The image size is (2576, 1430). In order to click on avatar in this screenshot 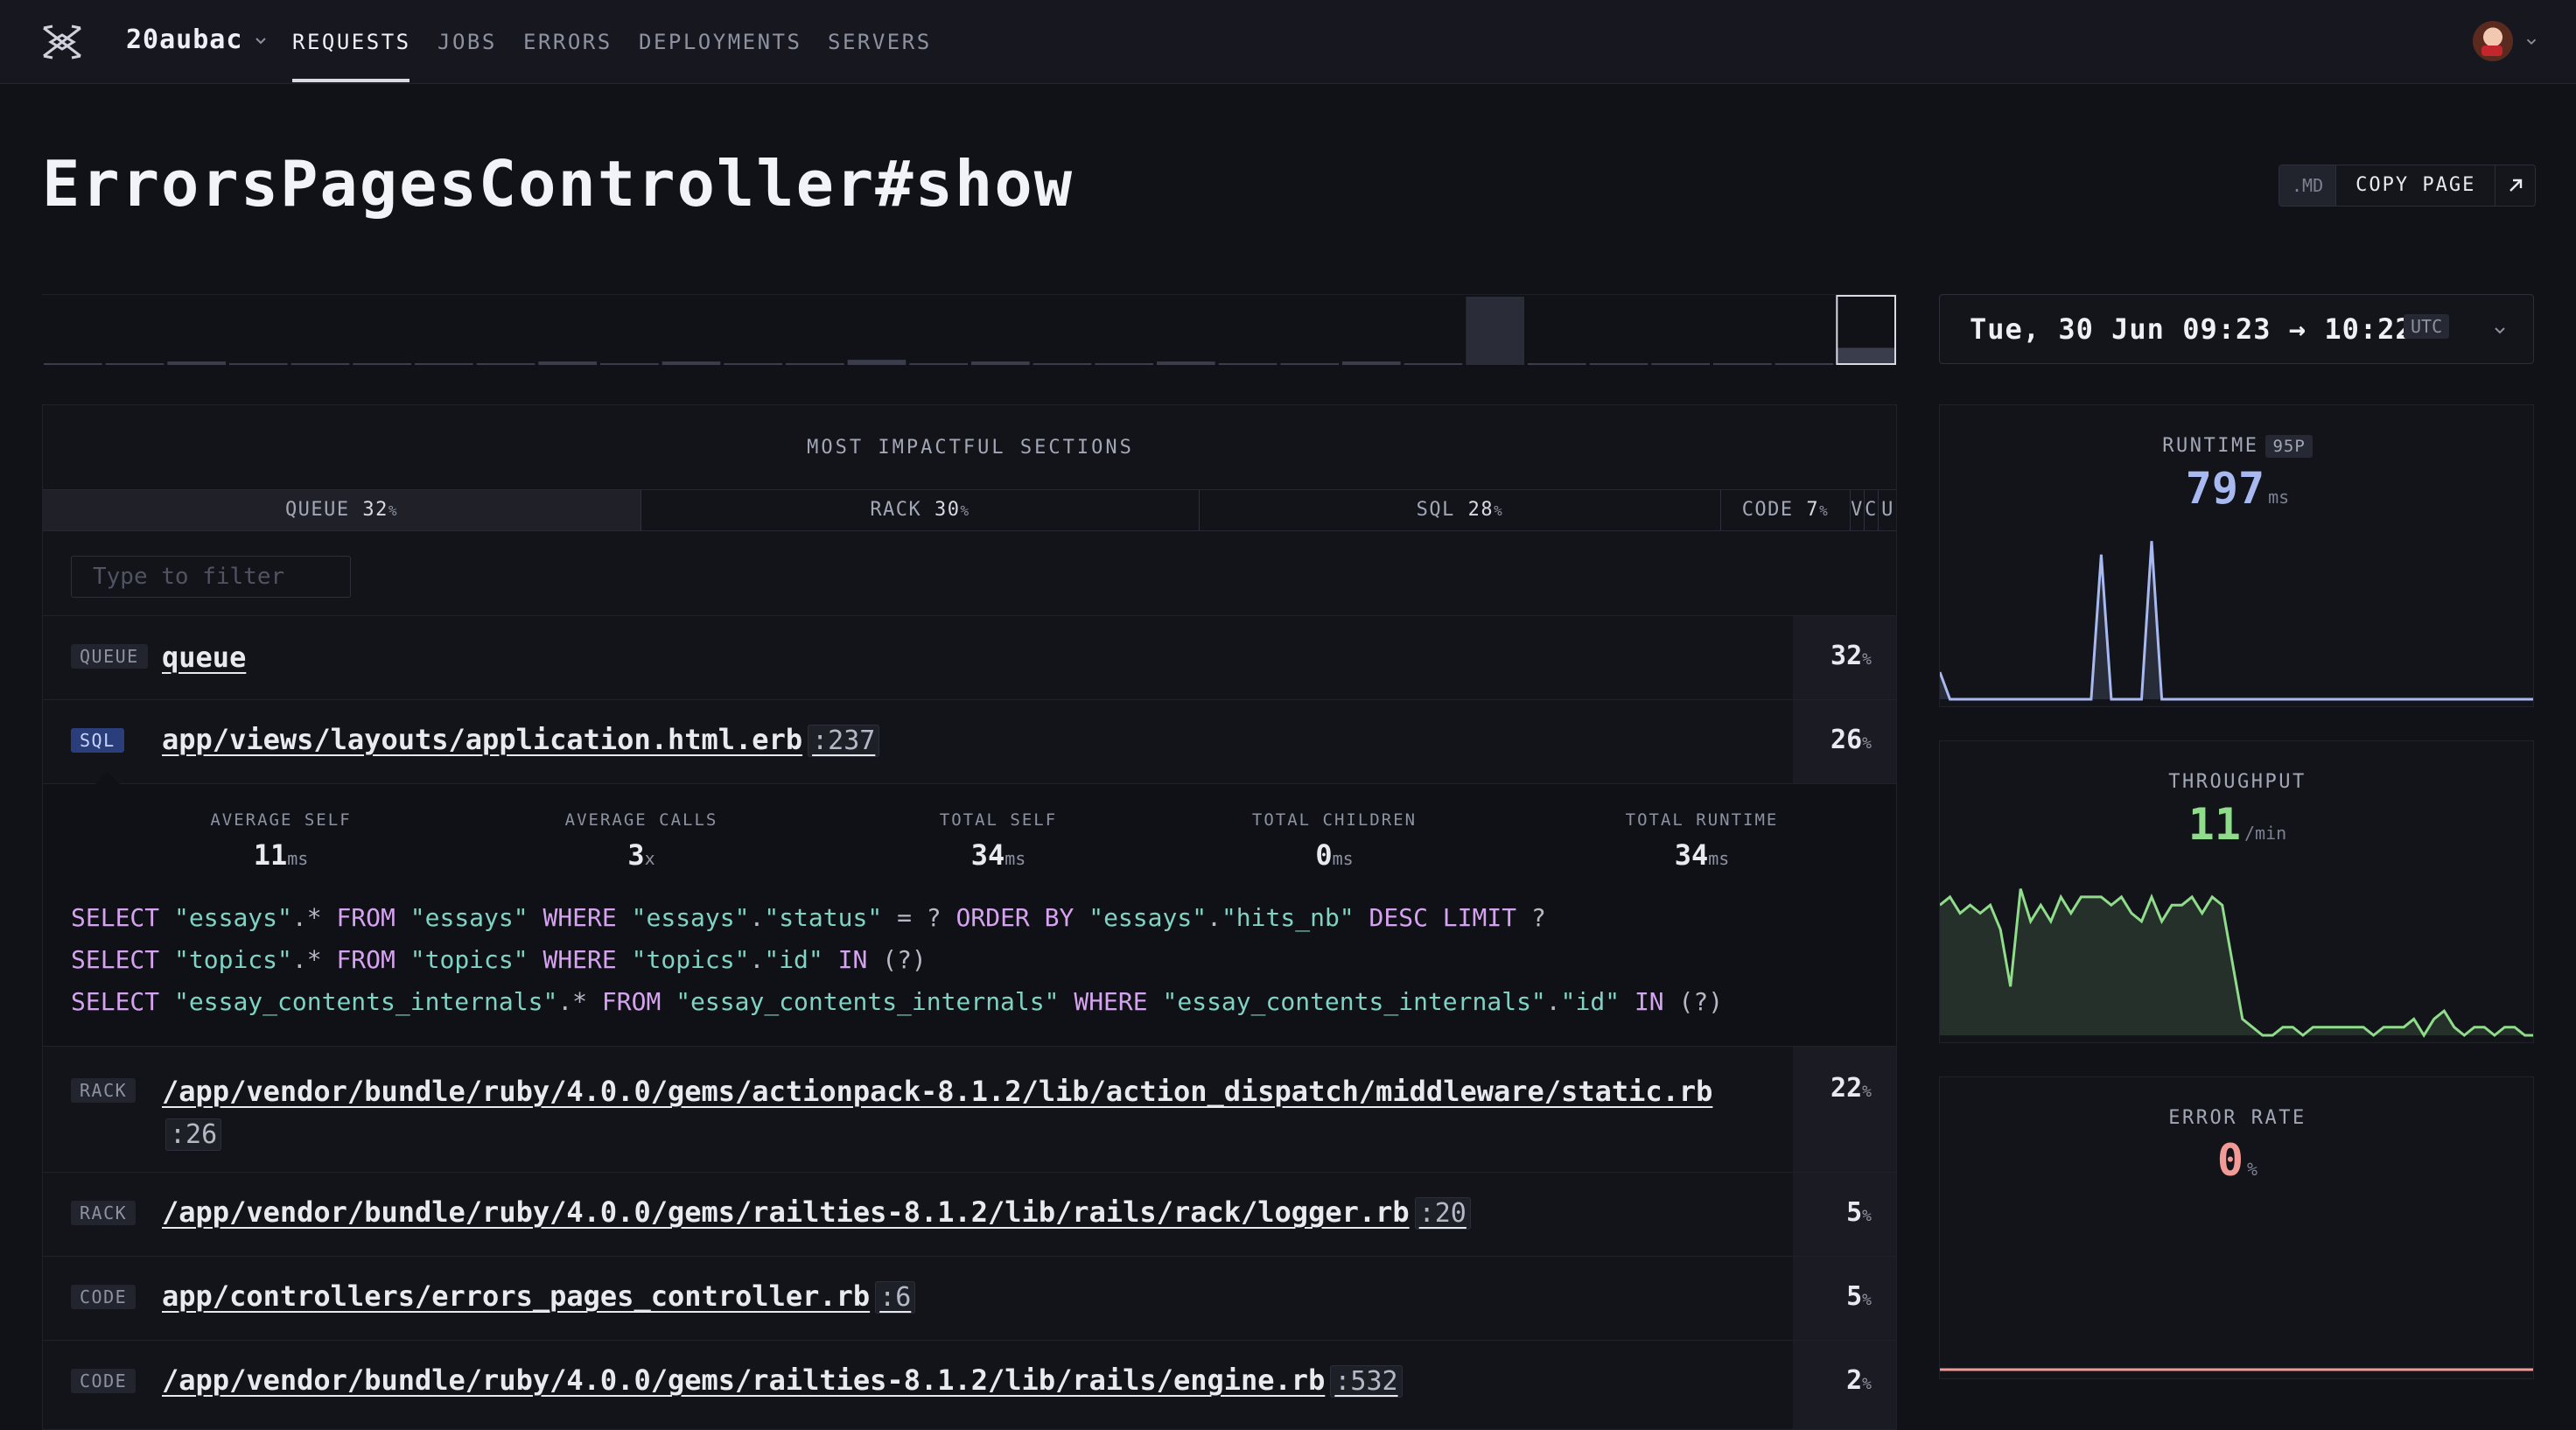, I will do `click(2493, 41)`.